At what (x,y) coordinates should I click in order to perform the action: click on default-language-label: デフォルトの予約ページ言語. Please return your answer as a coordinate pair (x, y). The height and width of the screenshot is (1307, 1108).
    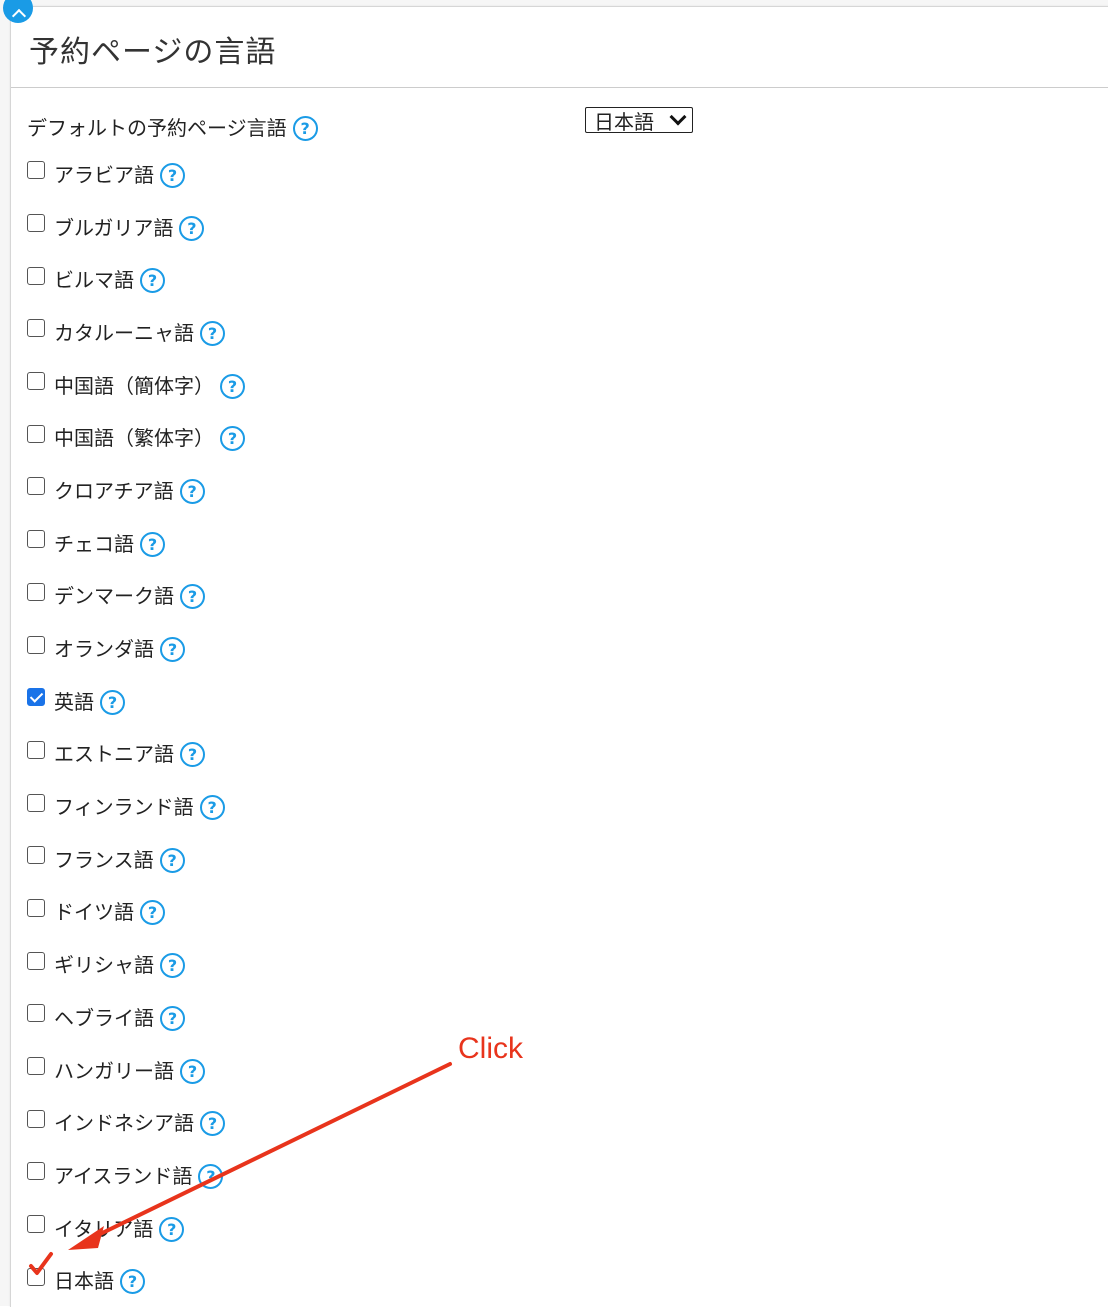
    Looking at the image, I should click on (157, 127).